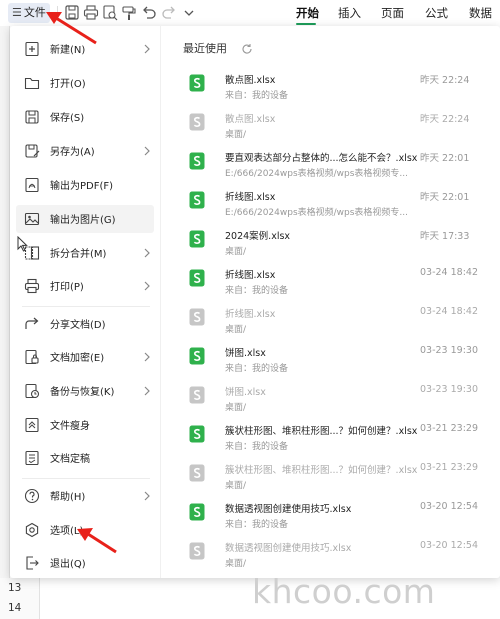 The height and width of the screenshot is (619, 500). I want to click on sheet-edge, so click(5, 322).